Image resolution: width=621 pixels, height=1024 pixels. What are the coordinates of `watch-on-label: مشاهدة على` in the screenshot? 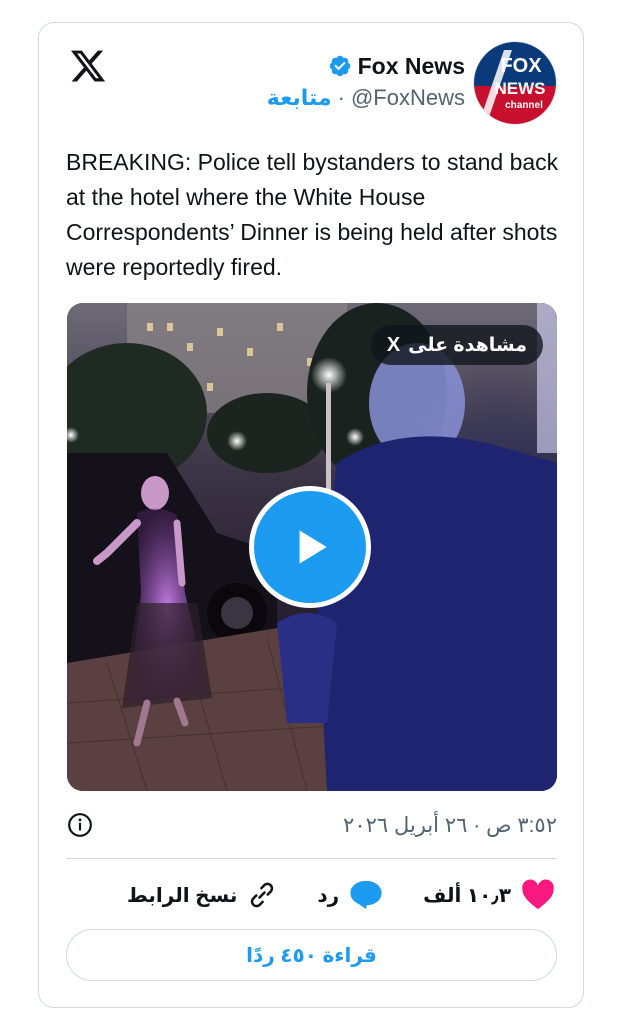 It's located at (467, 345).